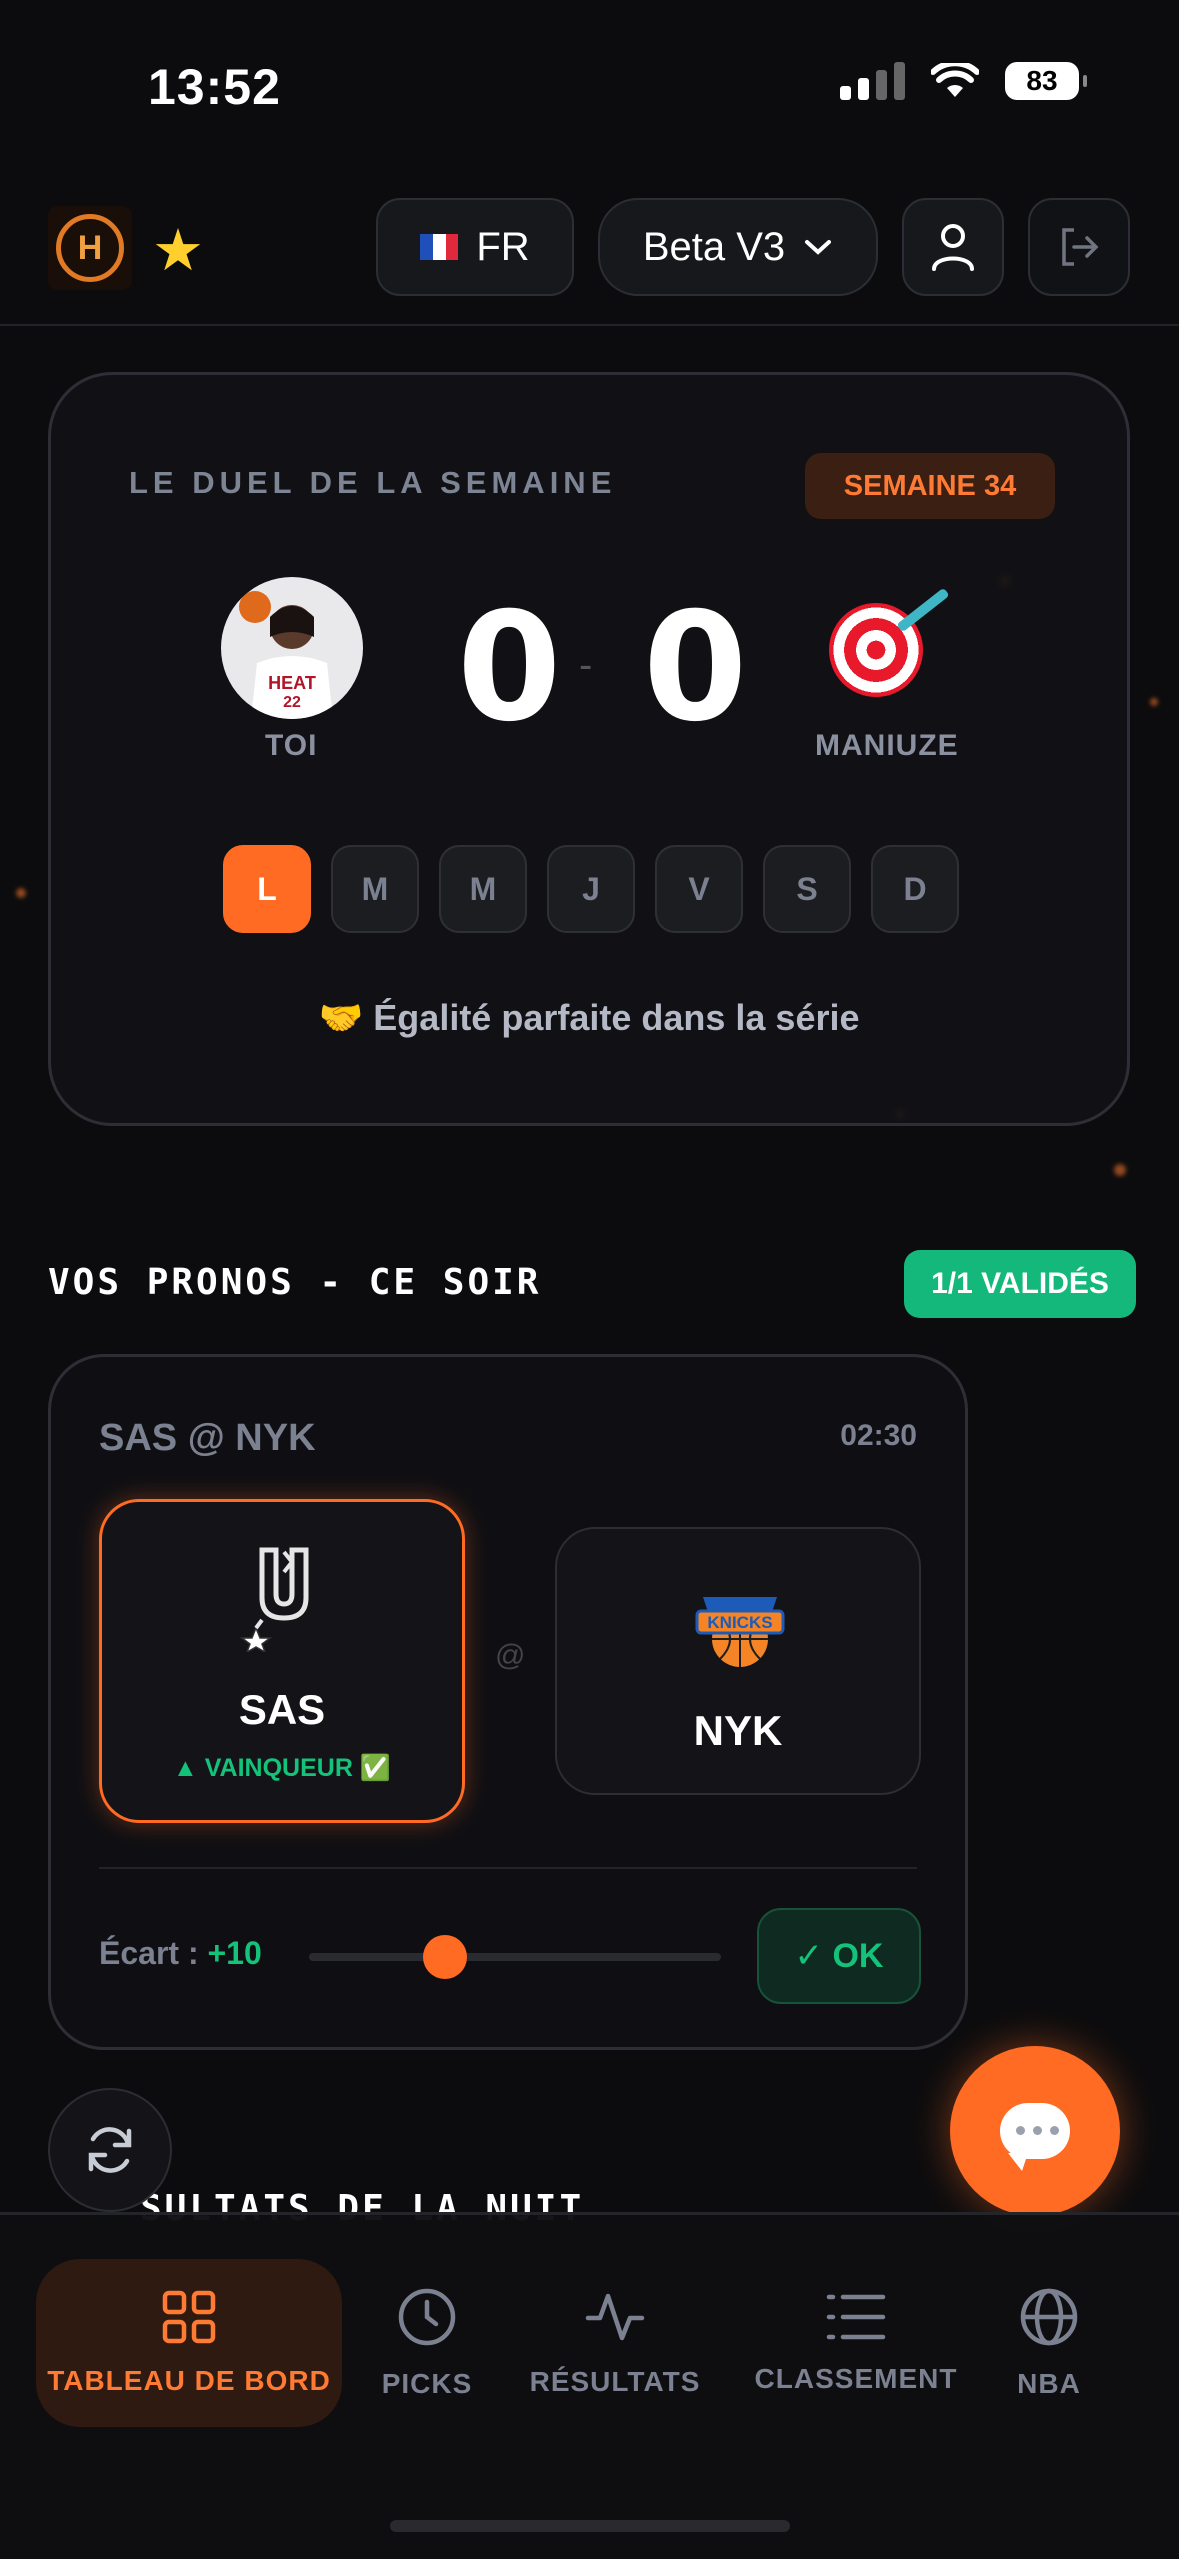  Describe the element at coordinates (444, 1957) in the screenshot. I see `spread-slider-thumb` at that location.